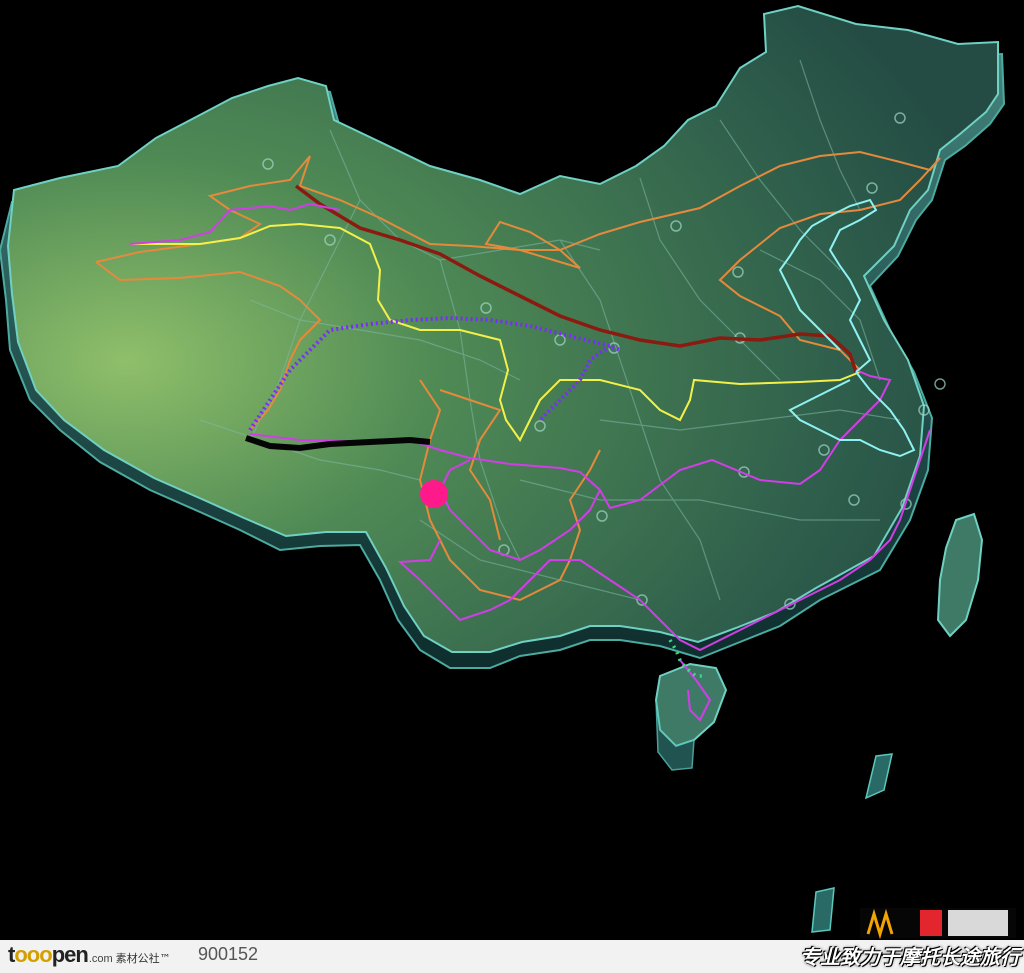 This screenshot has width=1024, height=973. I want to click on hainan-island, so click(691, 705).